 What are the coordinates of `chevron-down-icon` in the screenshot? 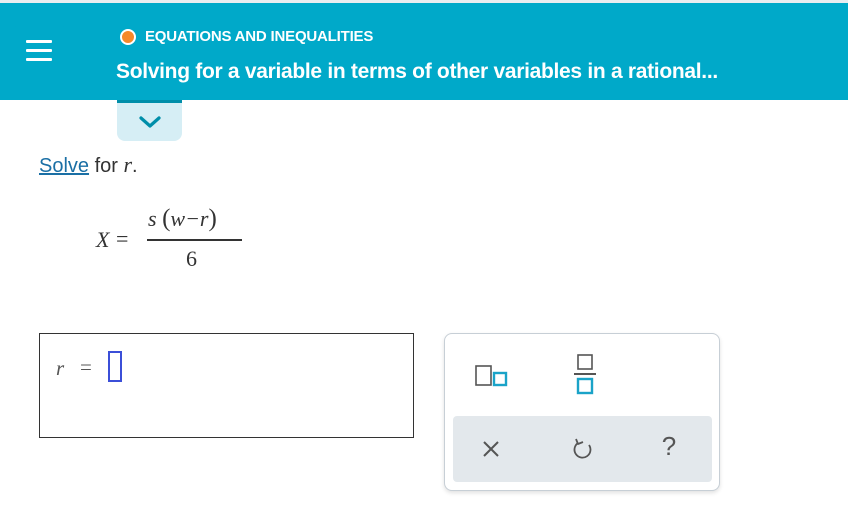 It's located at (149, 122).